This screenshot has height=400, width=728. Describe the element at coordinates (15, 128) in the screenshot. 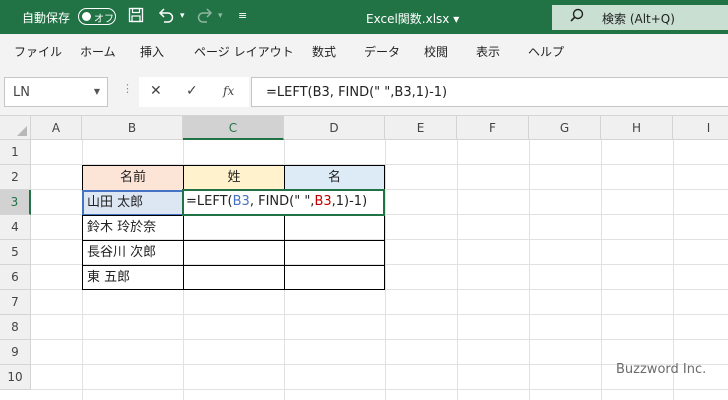

I see `select-all-button` at that location.